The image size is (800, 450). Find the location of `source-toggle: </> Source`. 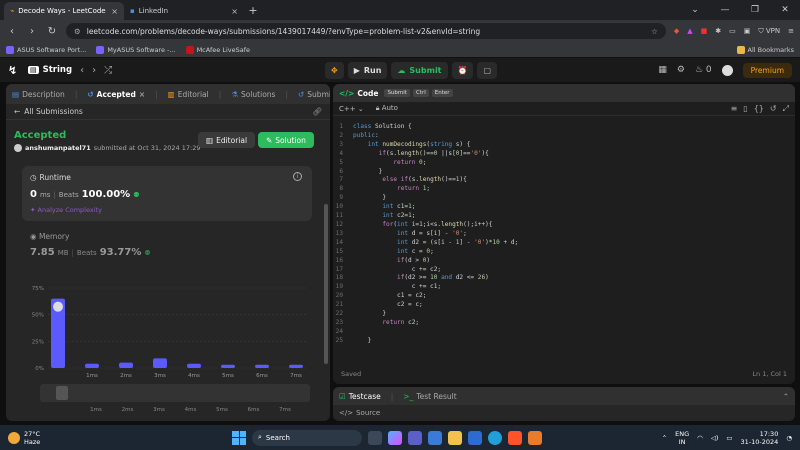

source-toggle: </> Source is located at coordinates (564, 413).